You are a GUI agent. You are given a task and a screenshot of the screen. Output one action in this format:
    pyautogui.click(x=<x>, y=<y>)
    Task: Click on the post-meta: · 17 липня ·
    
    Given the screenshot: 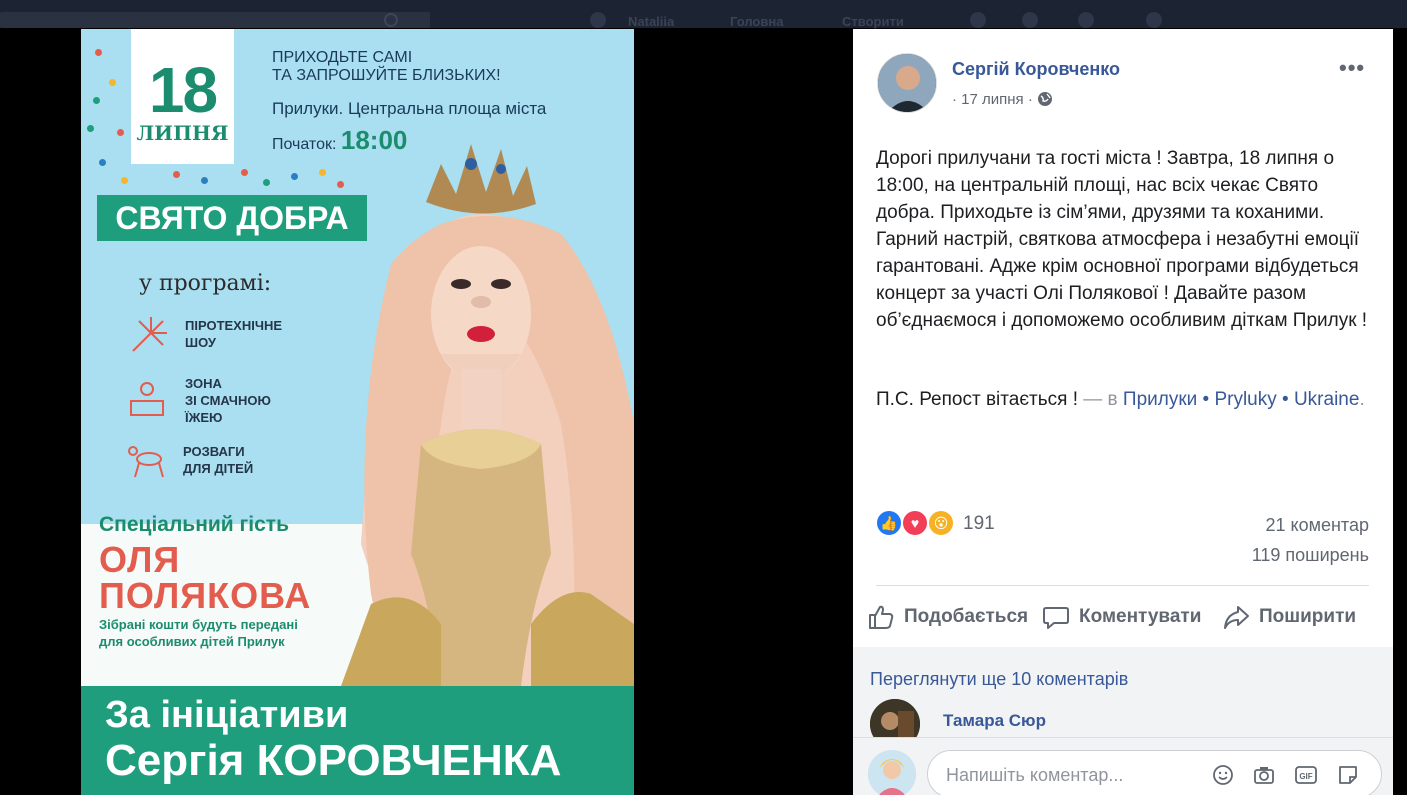 What is the action you would take?
    pyautogui.click(x=1002, y=99)
    